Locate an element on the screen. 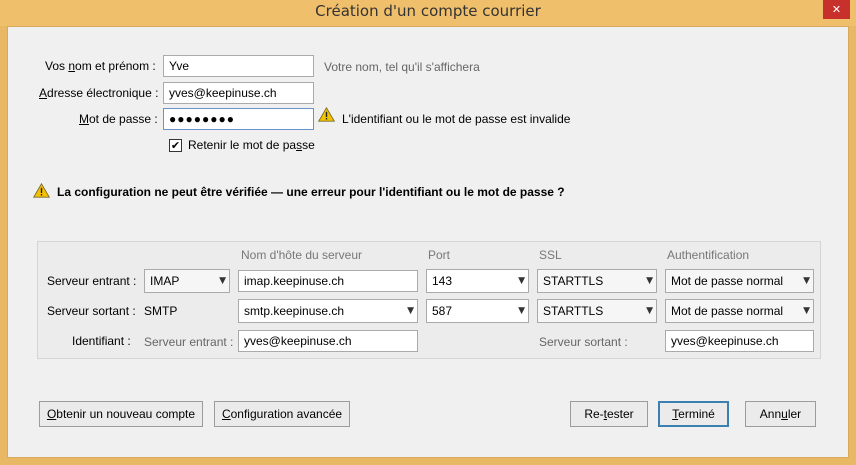 Image resolution: width=856 pixels, height=465 pixels. email-input: yves@keepinuse.ch is located at coordinates (238, 93).